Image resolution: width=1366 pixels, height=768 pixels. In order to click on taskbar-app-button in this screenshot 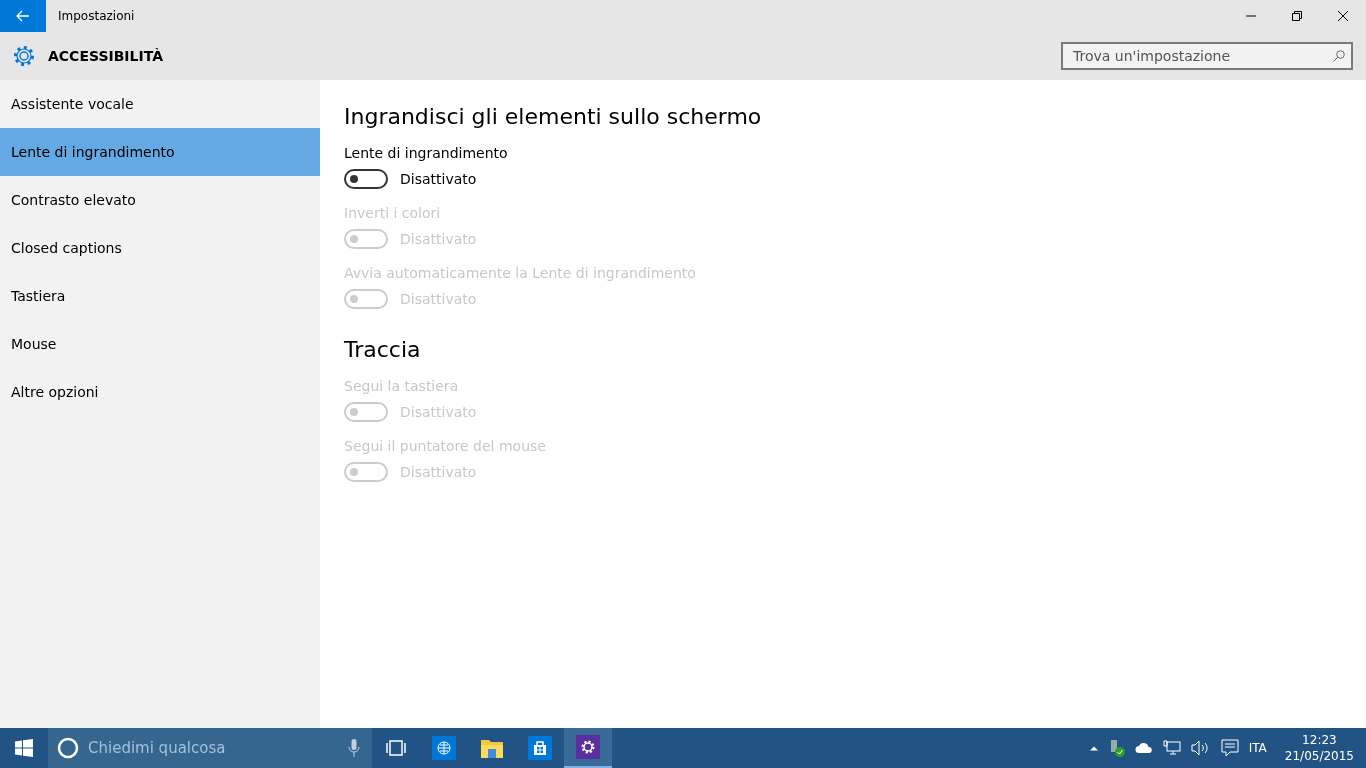, I will do `click(588, 748)`.